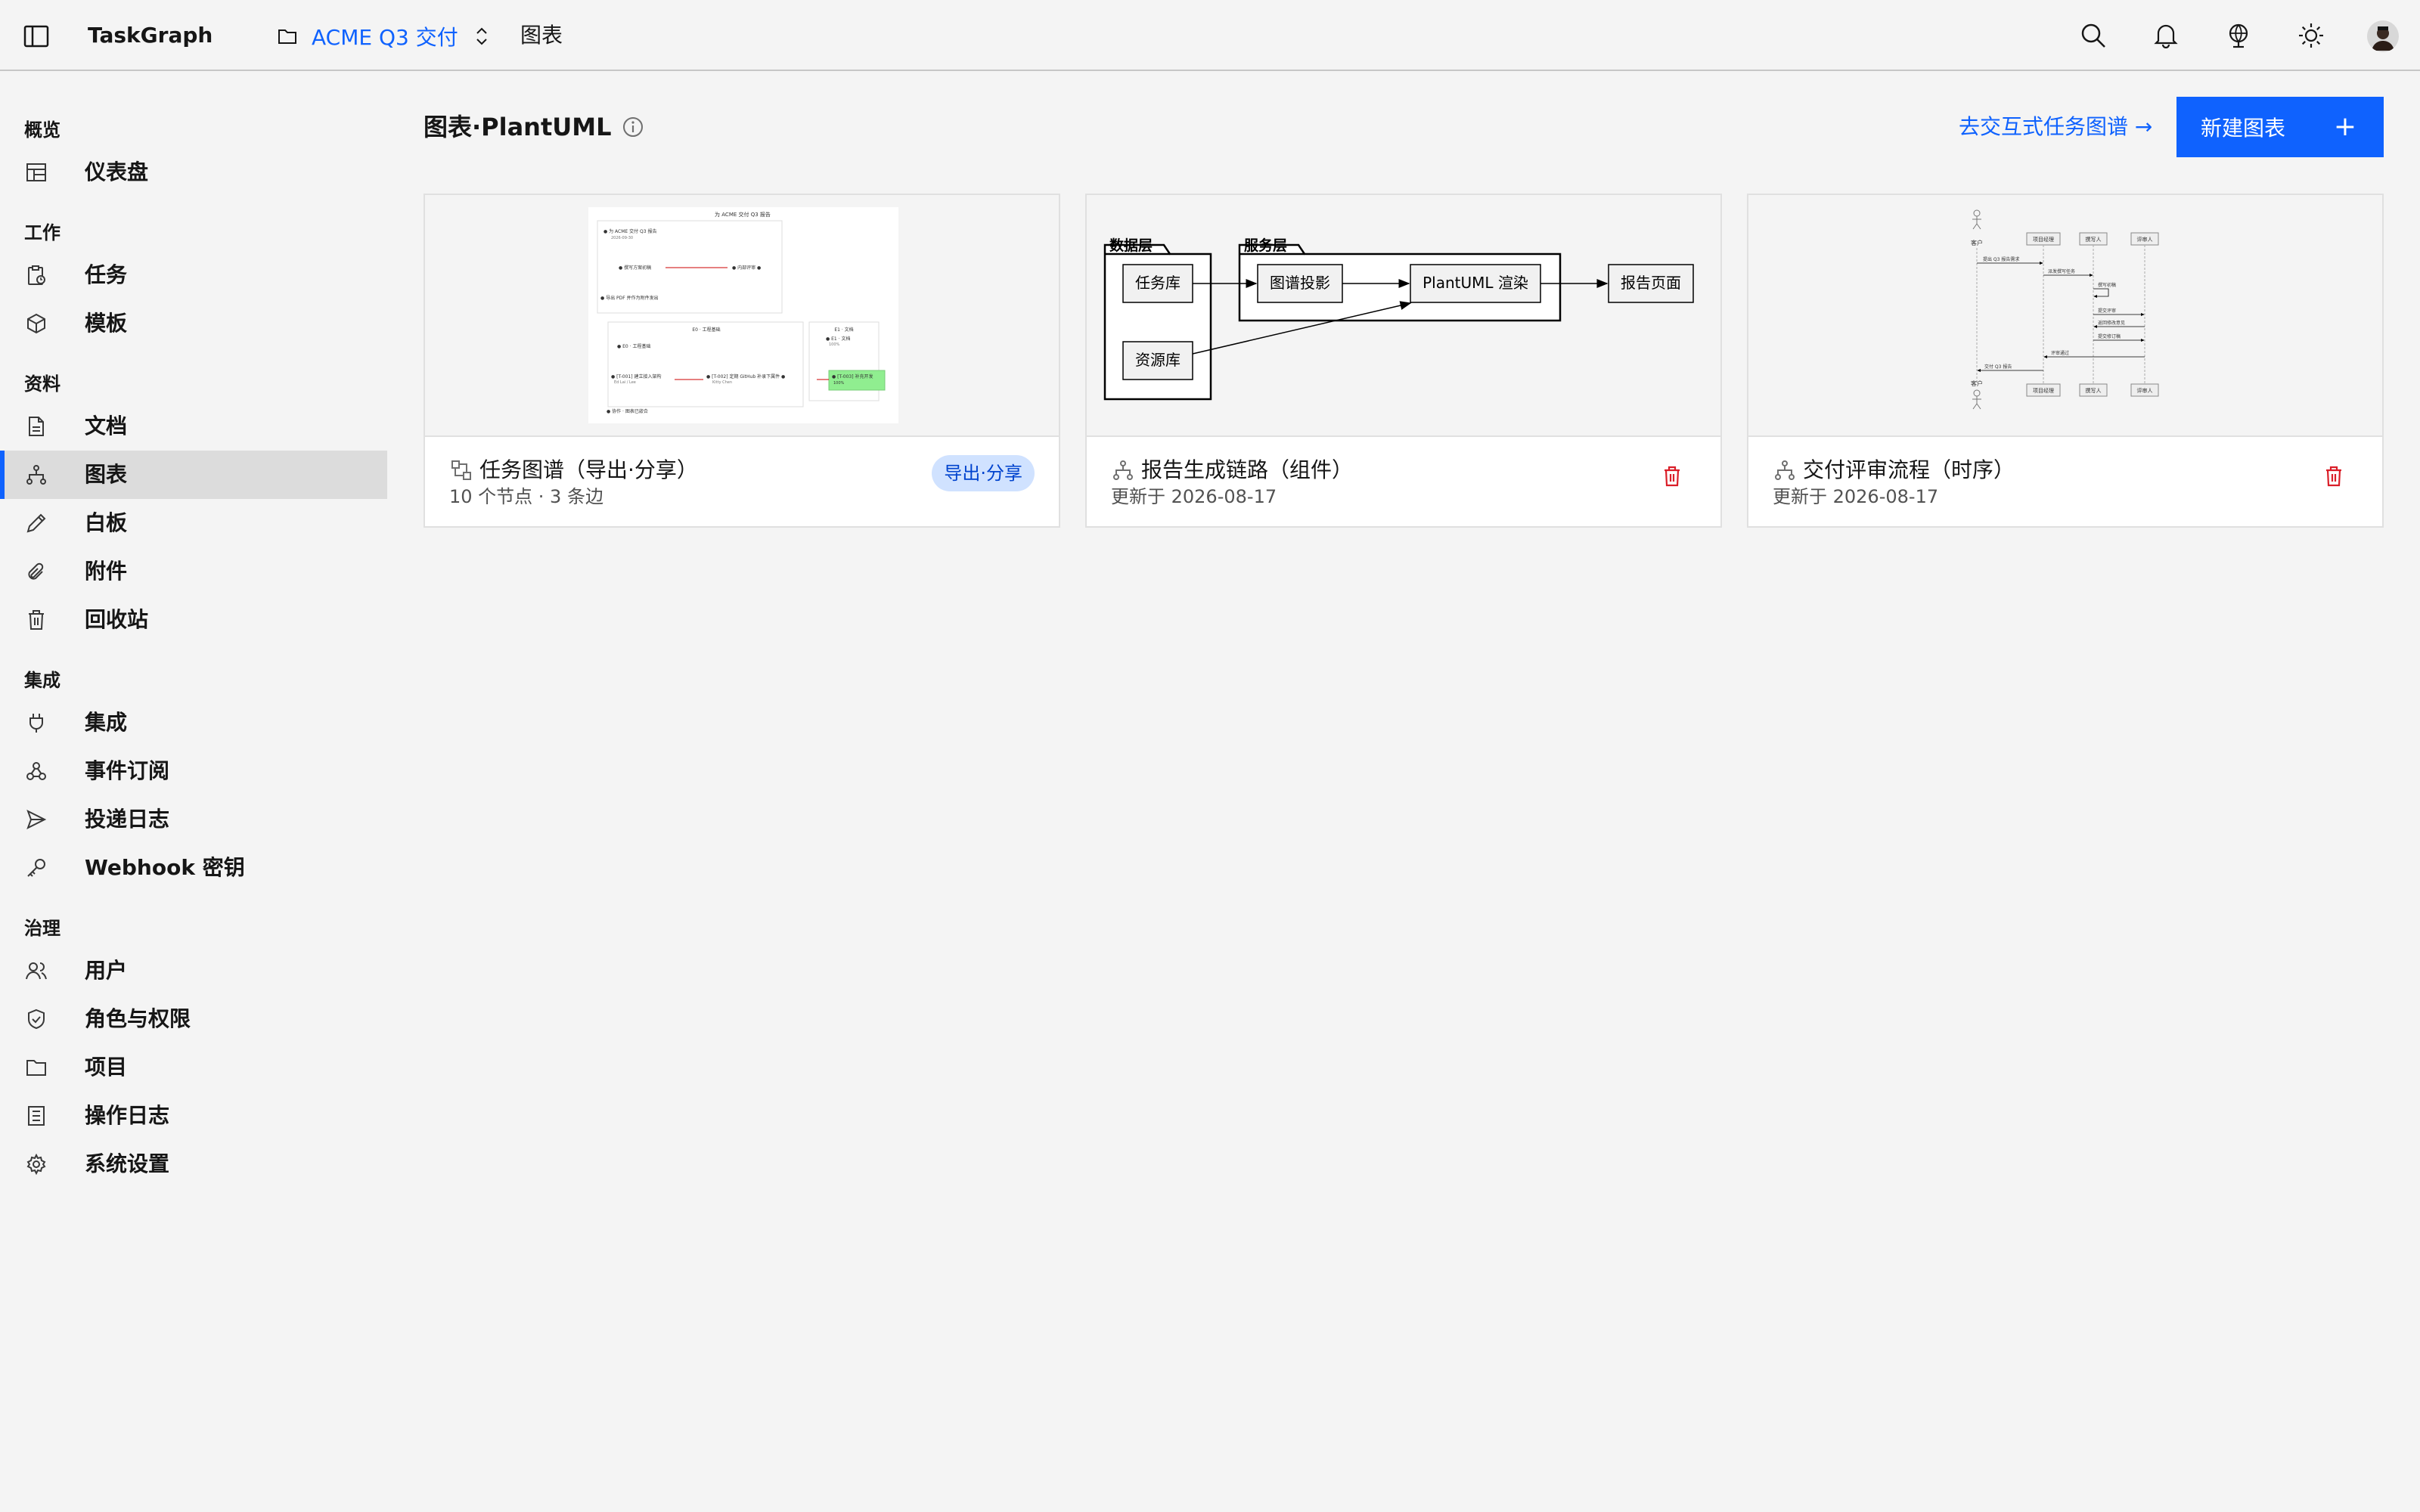 This screenshot has height=1512, width=2420. Describe the element at coordinates (2107, 285) in the screenshot. I see `svg-text: 撰写初稿` at that location.